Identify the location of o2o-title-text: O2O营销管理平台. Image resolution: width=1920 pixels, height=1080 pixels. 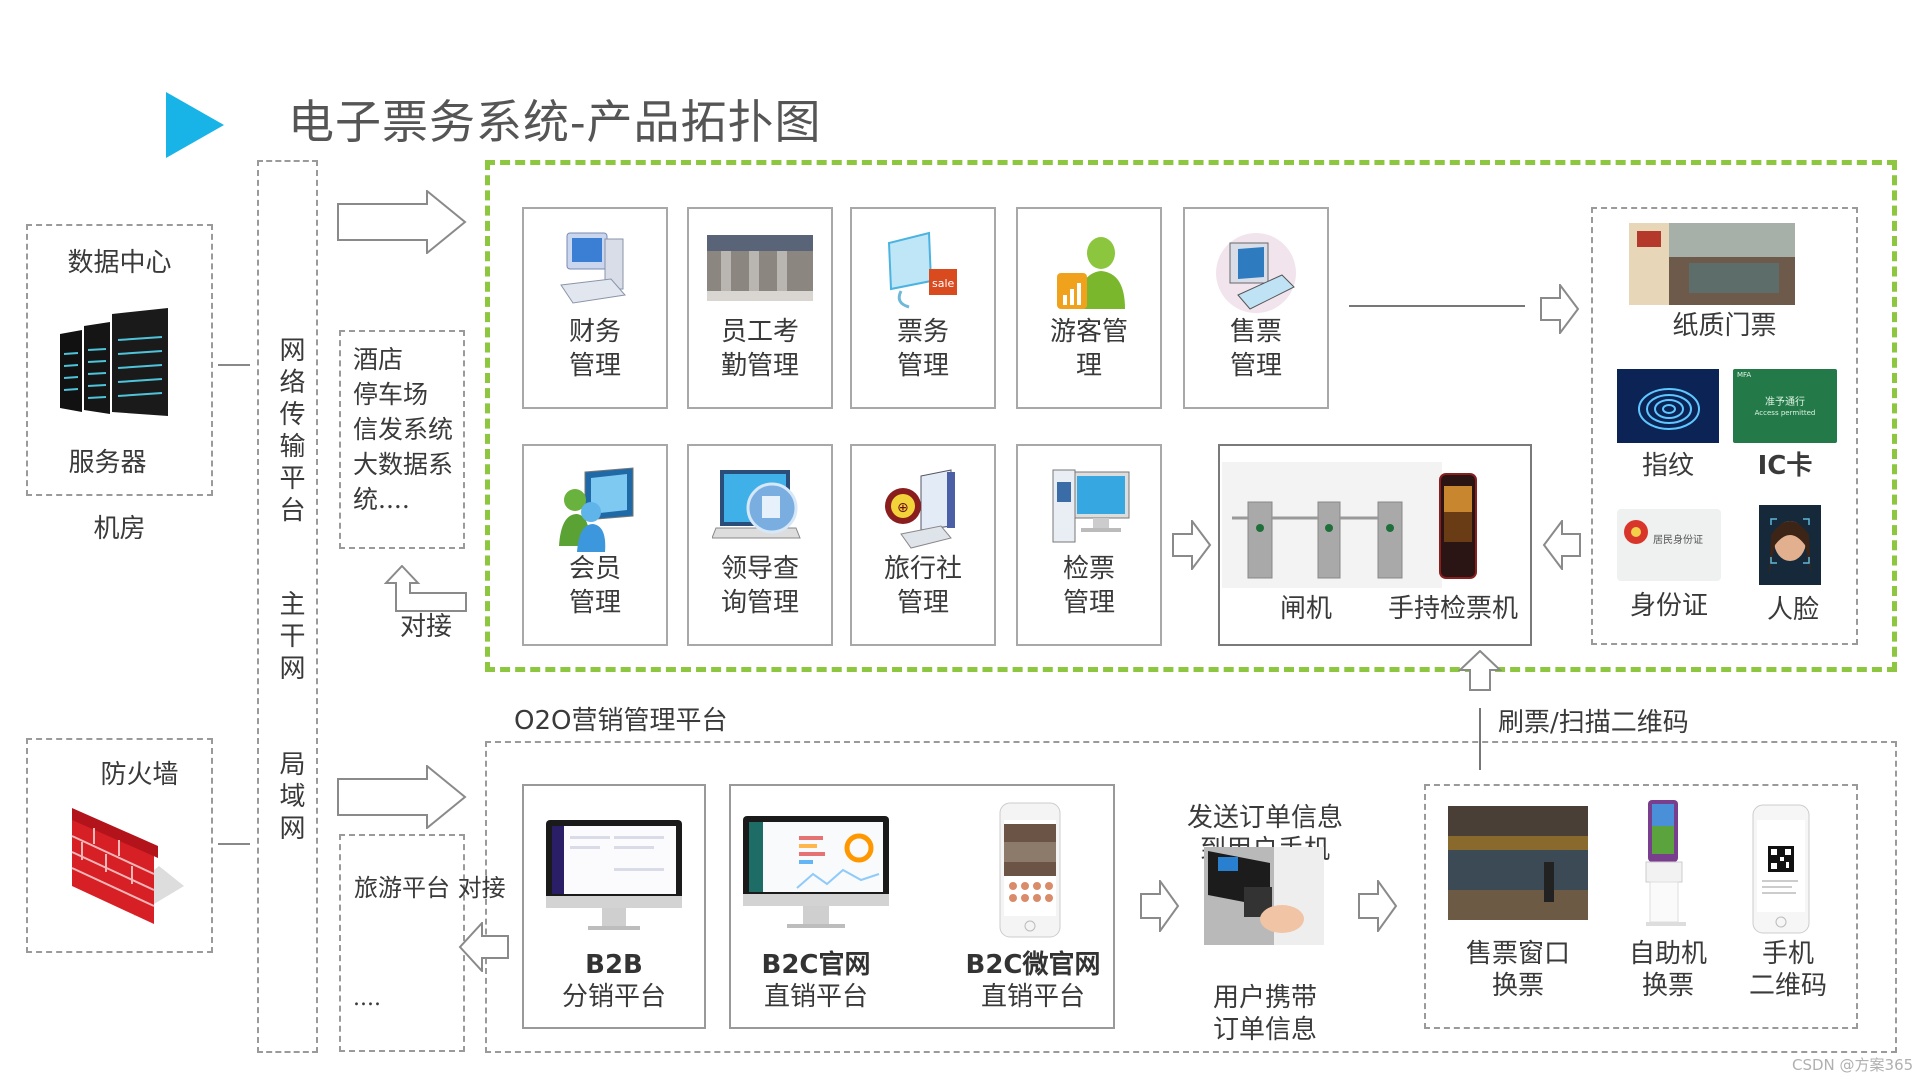
(621, 721).